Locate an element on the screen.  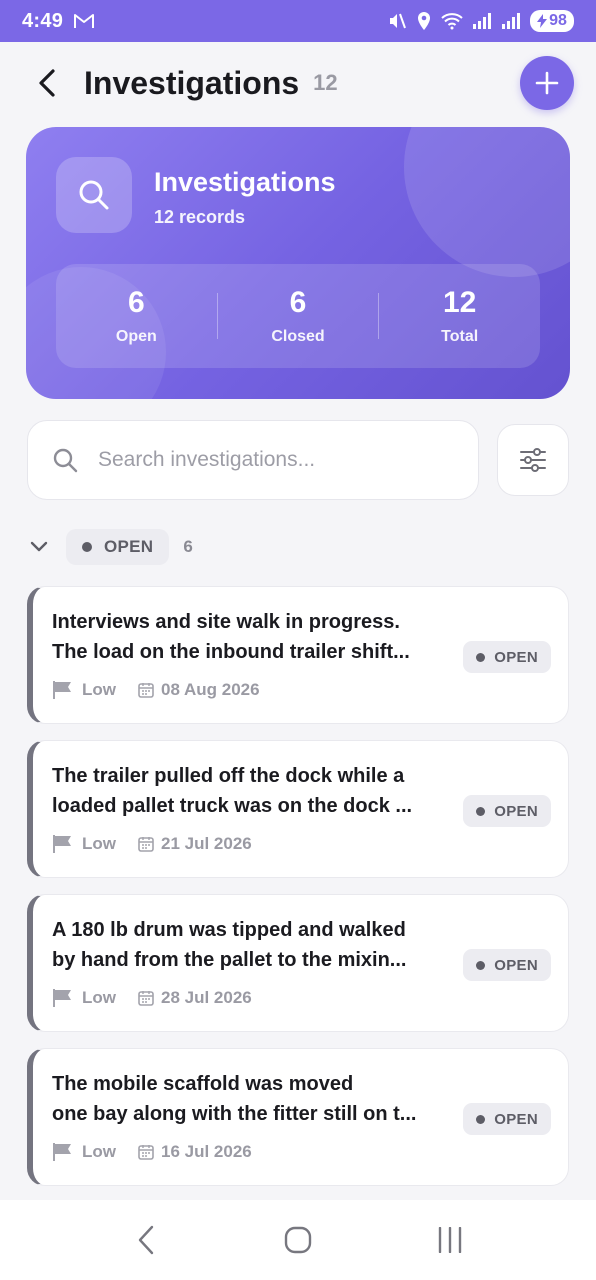
stat-label: Total is located at coordinates (460, 336).